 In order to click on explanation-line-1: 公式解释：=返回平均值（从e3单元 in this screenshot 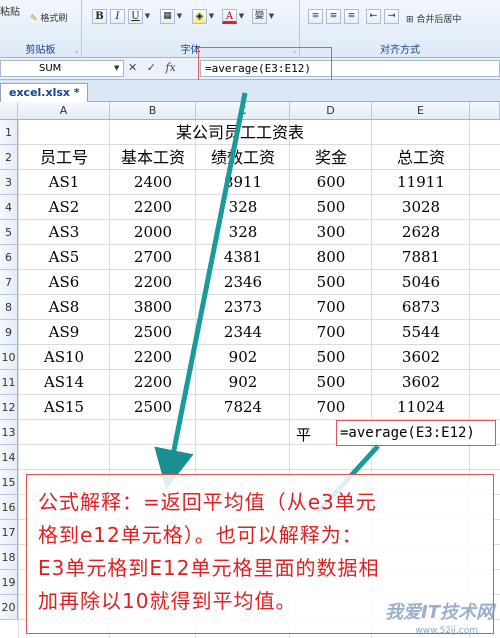, I will do `click(207, 502)`.